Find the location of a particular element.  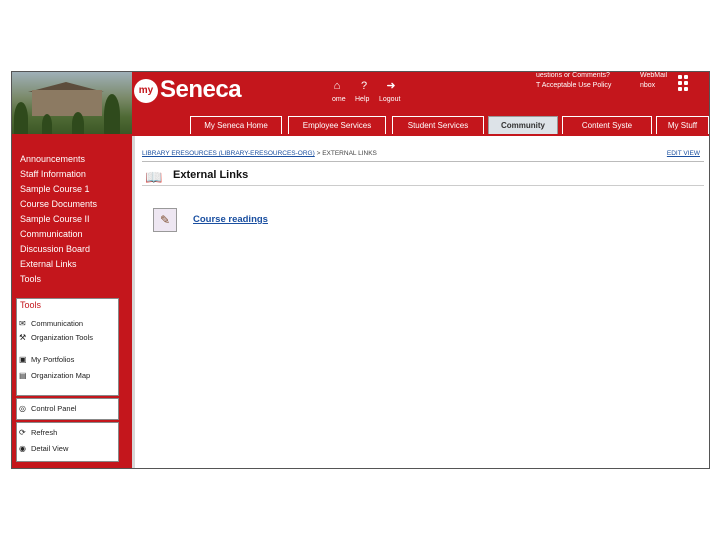

campus-photo is located at coordinates (72, 104).